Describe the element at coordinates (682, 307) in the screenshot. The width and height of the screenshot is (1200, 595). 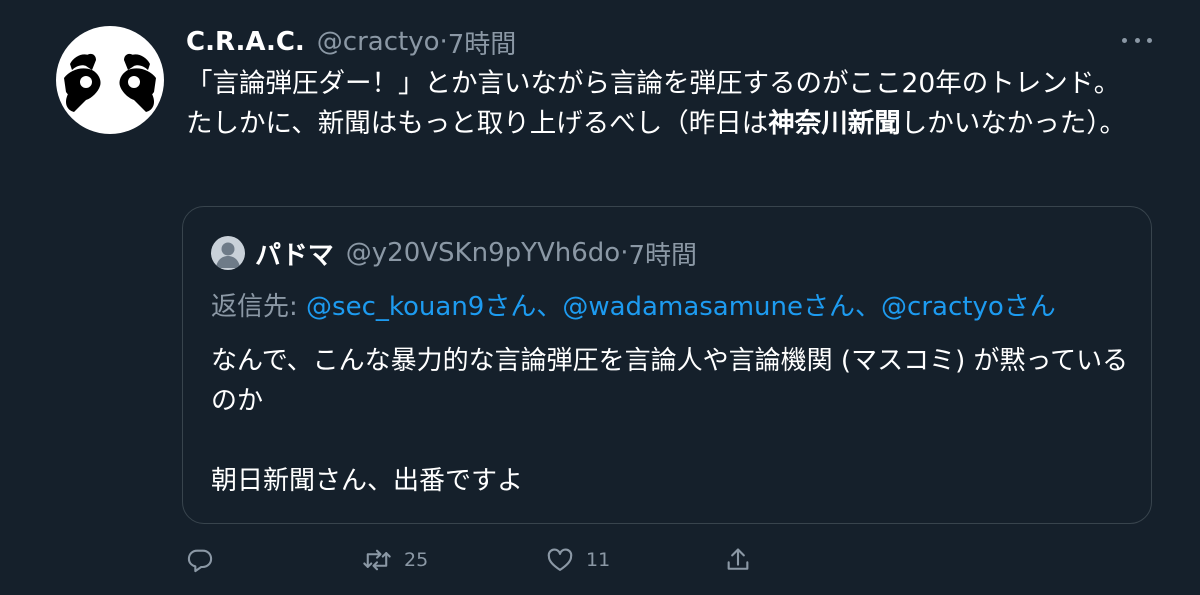
I see `mention-link: @wadamasamune` at that location.